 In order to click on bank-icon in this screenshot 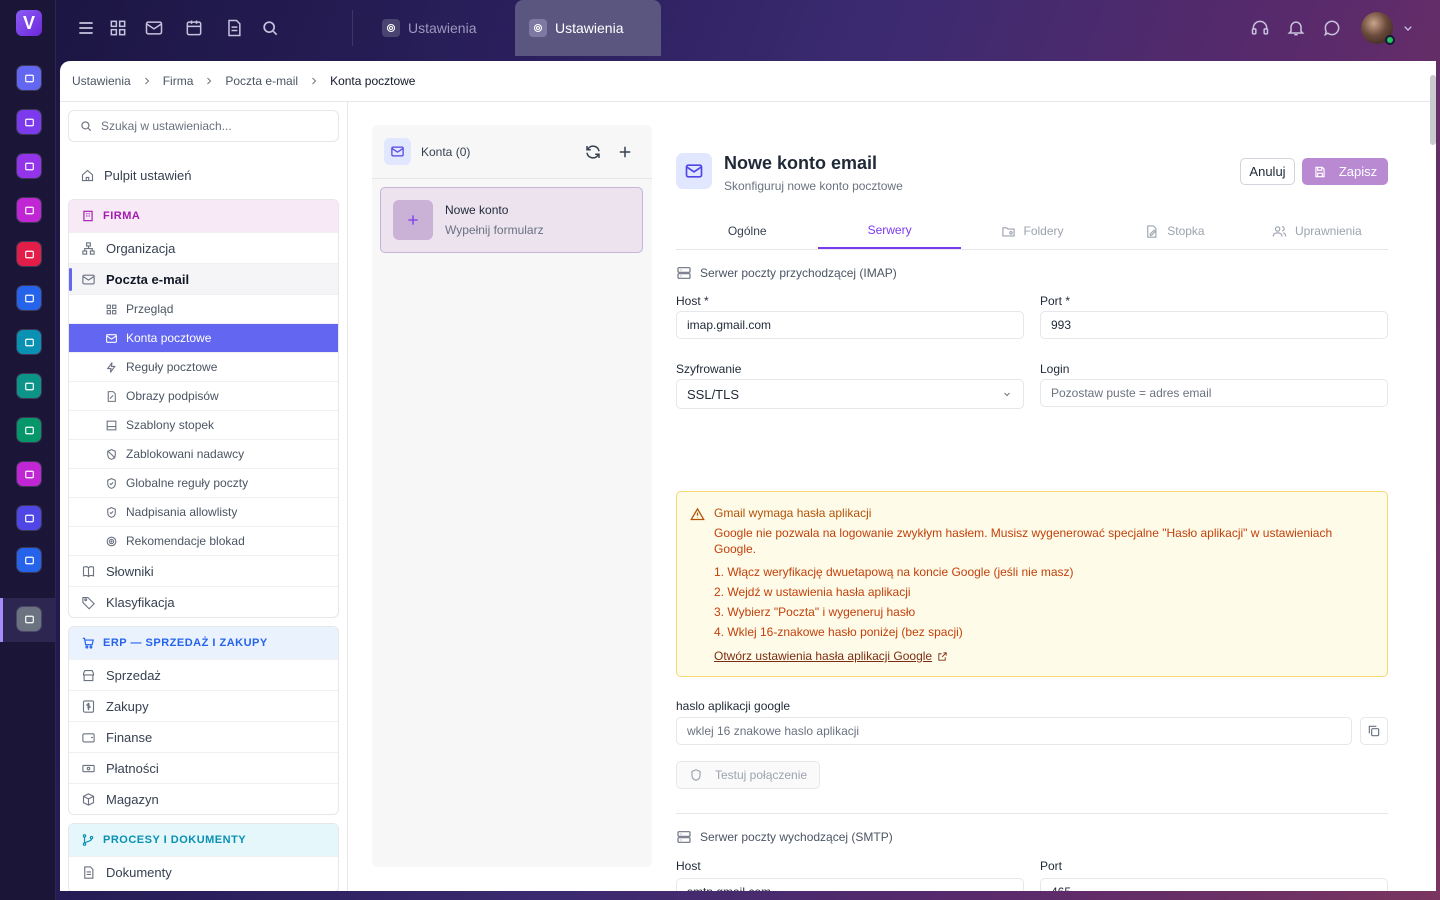, I will do `click(29, 342)`.